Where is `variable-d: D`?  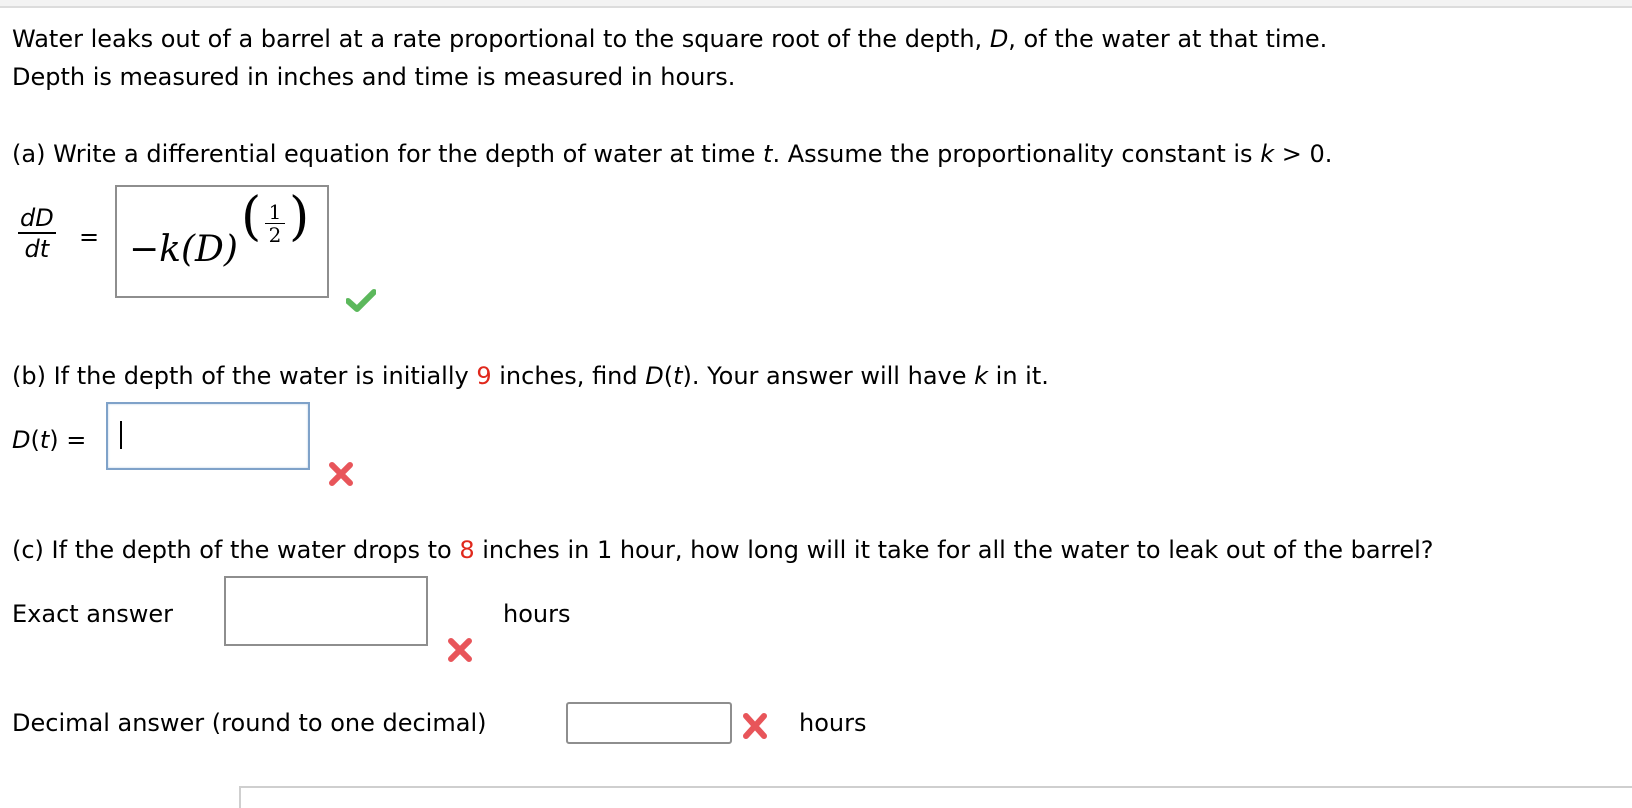 variable-d: D is located at coordinates (999, 39).